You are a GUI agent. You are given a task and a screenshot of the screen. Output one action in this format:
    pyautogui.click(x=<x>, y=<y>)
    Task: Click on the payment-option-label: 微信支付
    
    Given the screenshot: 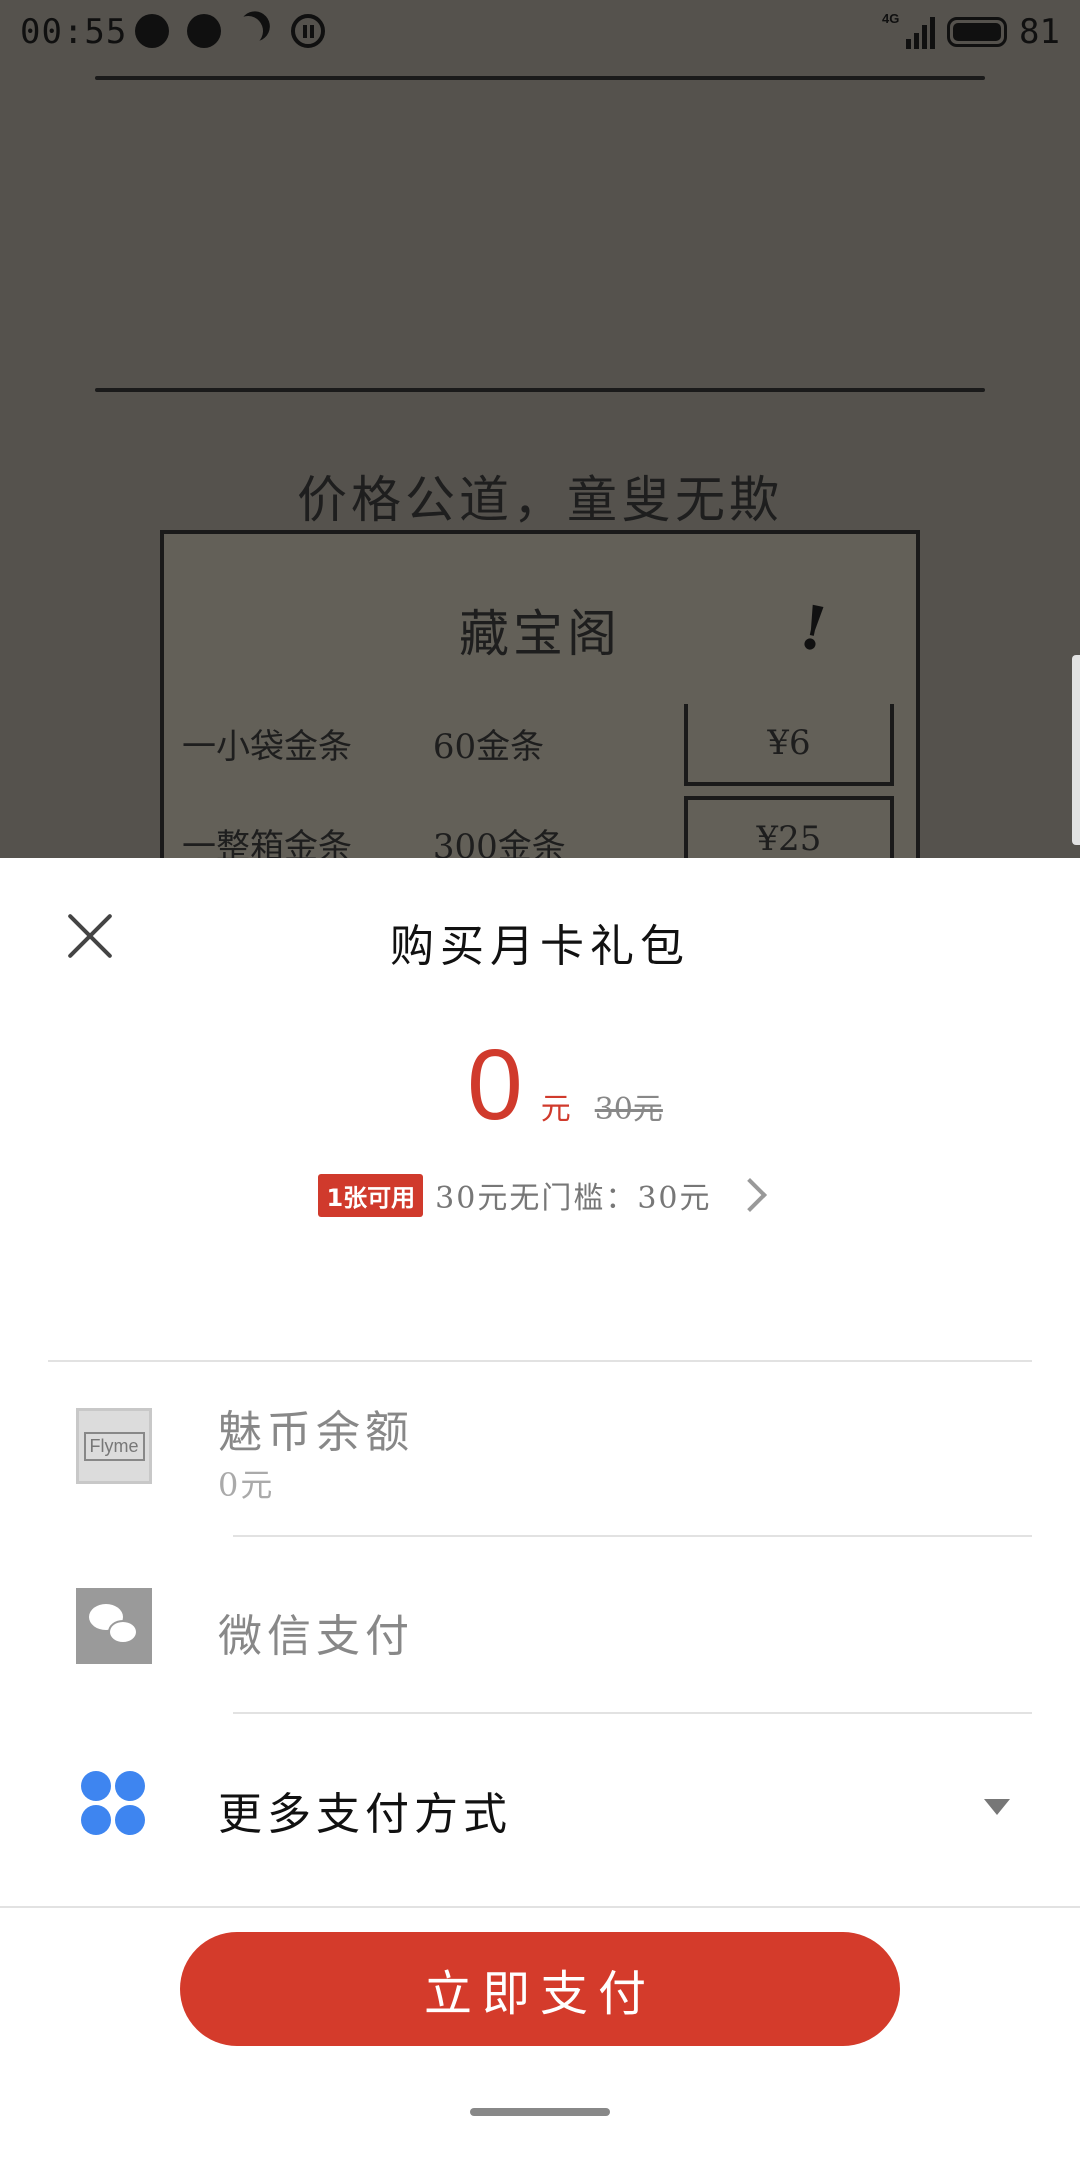 What is the action you would take?
    pyautogui.click(x=316, y=1636)
    